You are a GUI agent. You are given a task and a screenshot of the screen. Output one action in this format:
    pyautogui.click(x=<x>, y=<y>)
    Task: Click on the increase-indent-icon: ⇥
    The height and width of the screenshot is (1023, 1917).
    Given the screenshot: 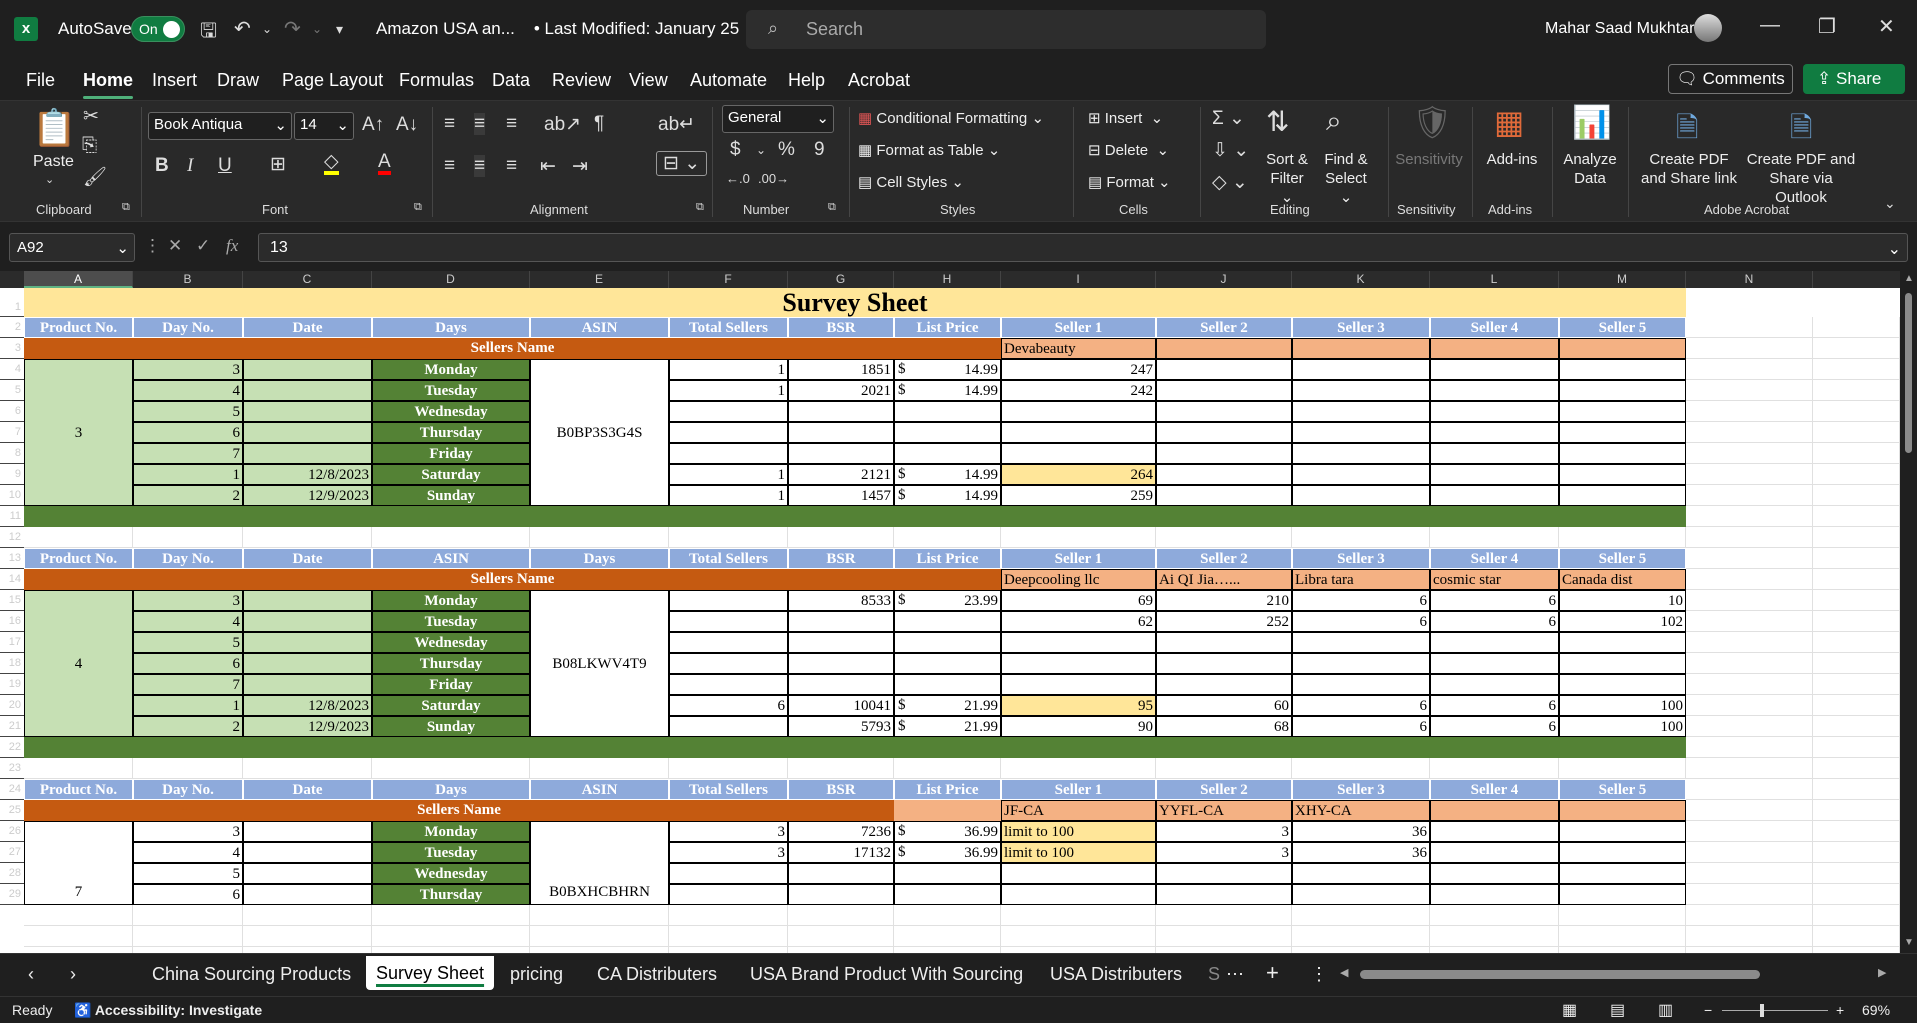 What is the action you would take?
    pyautogui.click(x=580, y=166)
    